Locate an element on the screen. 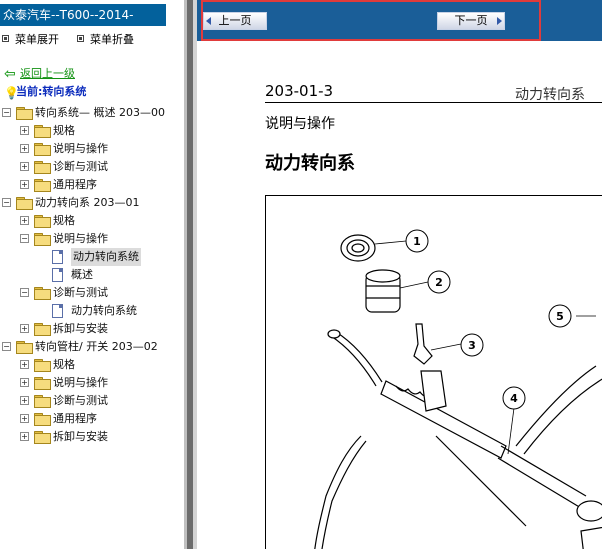 The width and height of the screenshot is (602, 549). tree-item: 概述 is located at coordinates (91, 275).